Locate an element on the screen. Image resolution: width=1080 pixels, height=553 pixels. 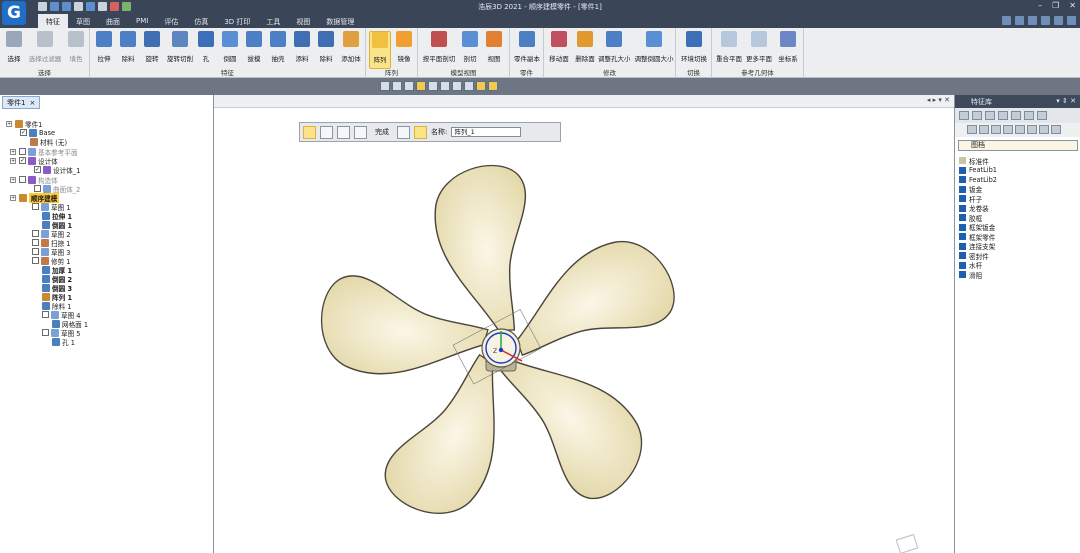
help-icon is located at coordinates (1032, 20).